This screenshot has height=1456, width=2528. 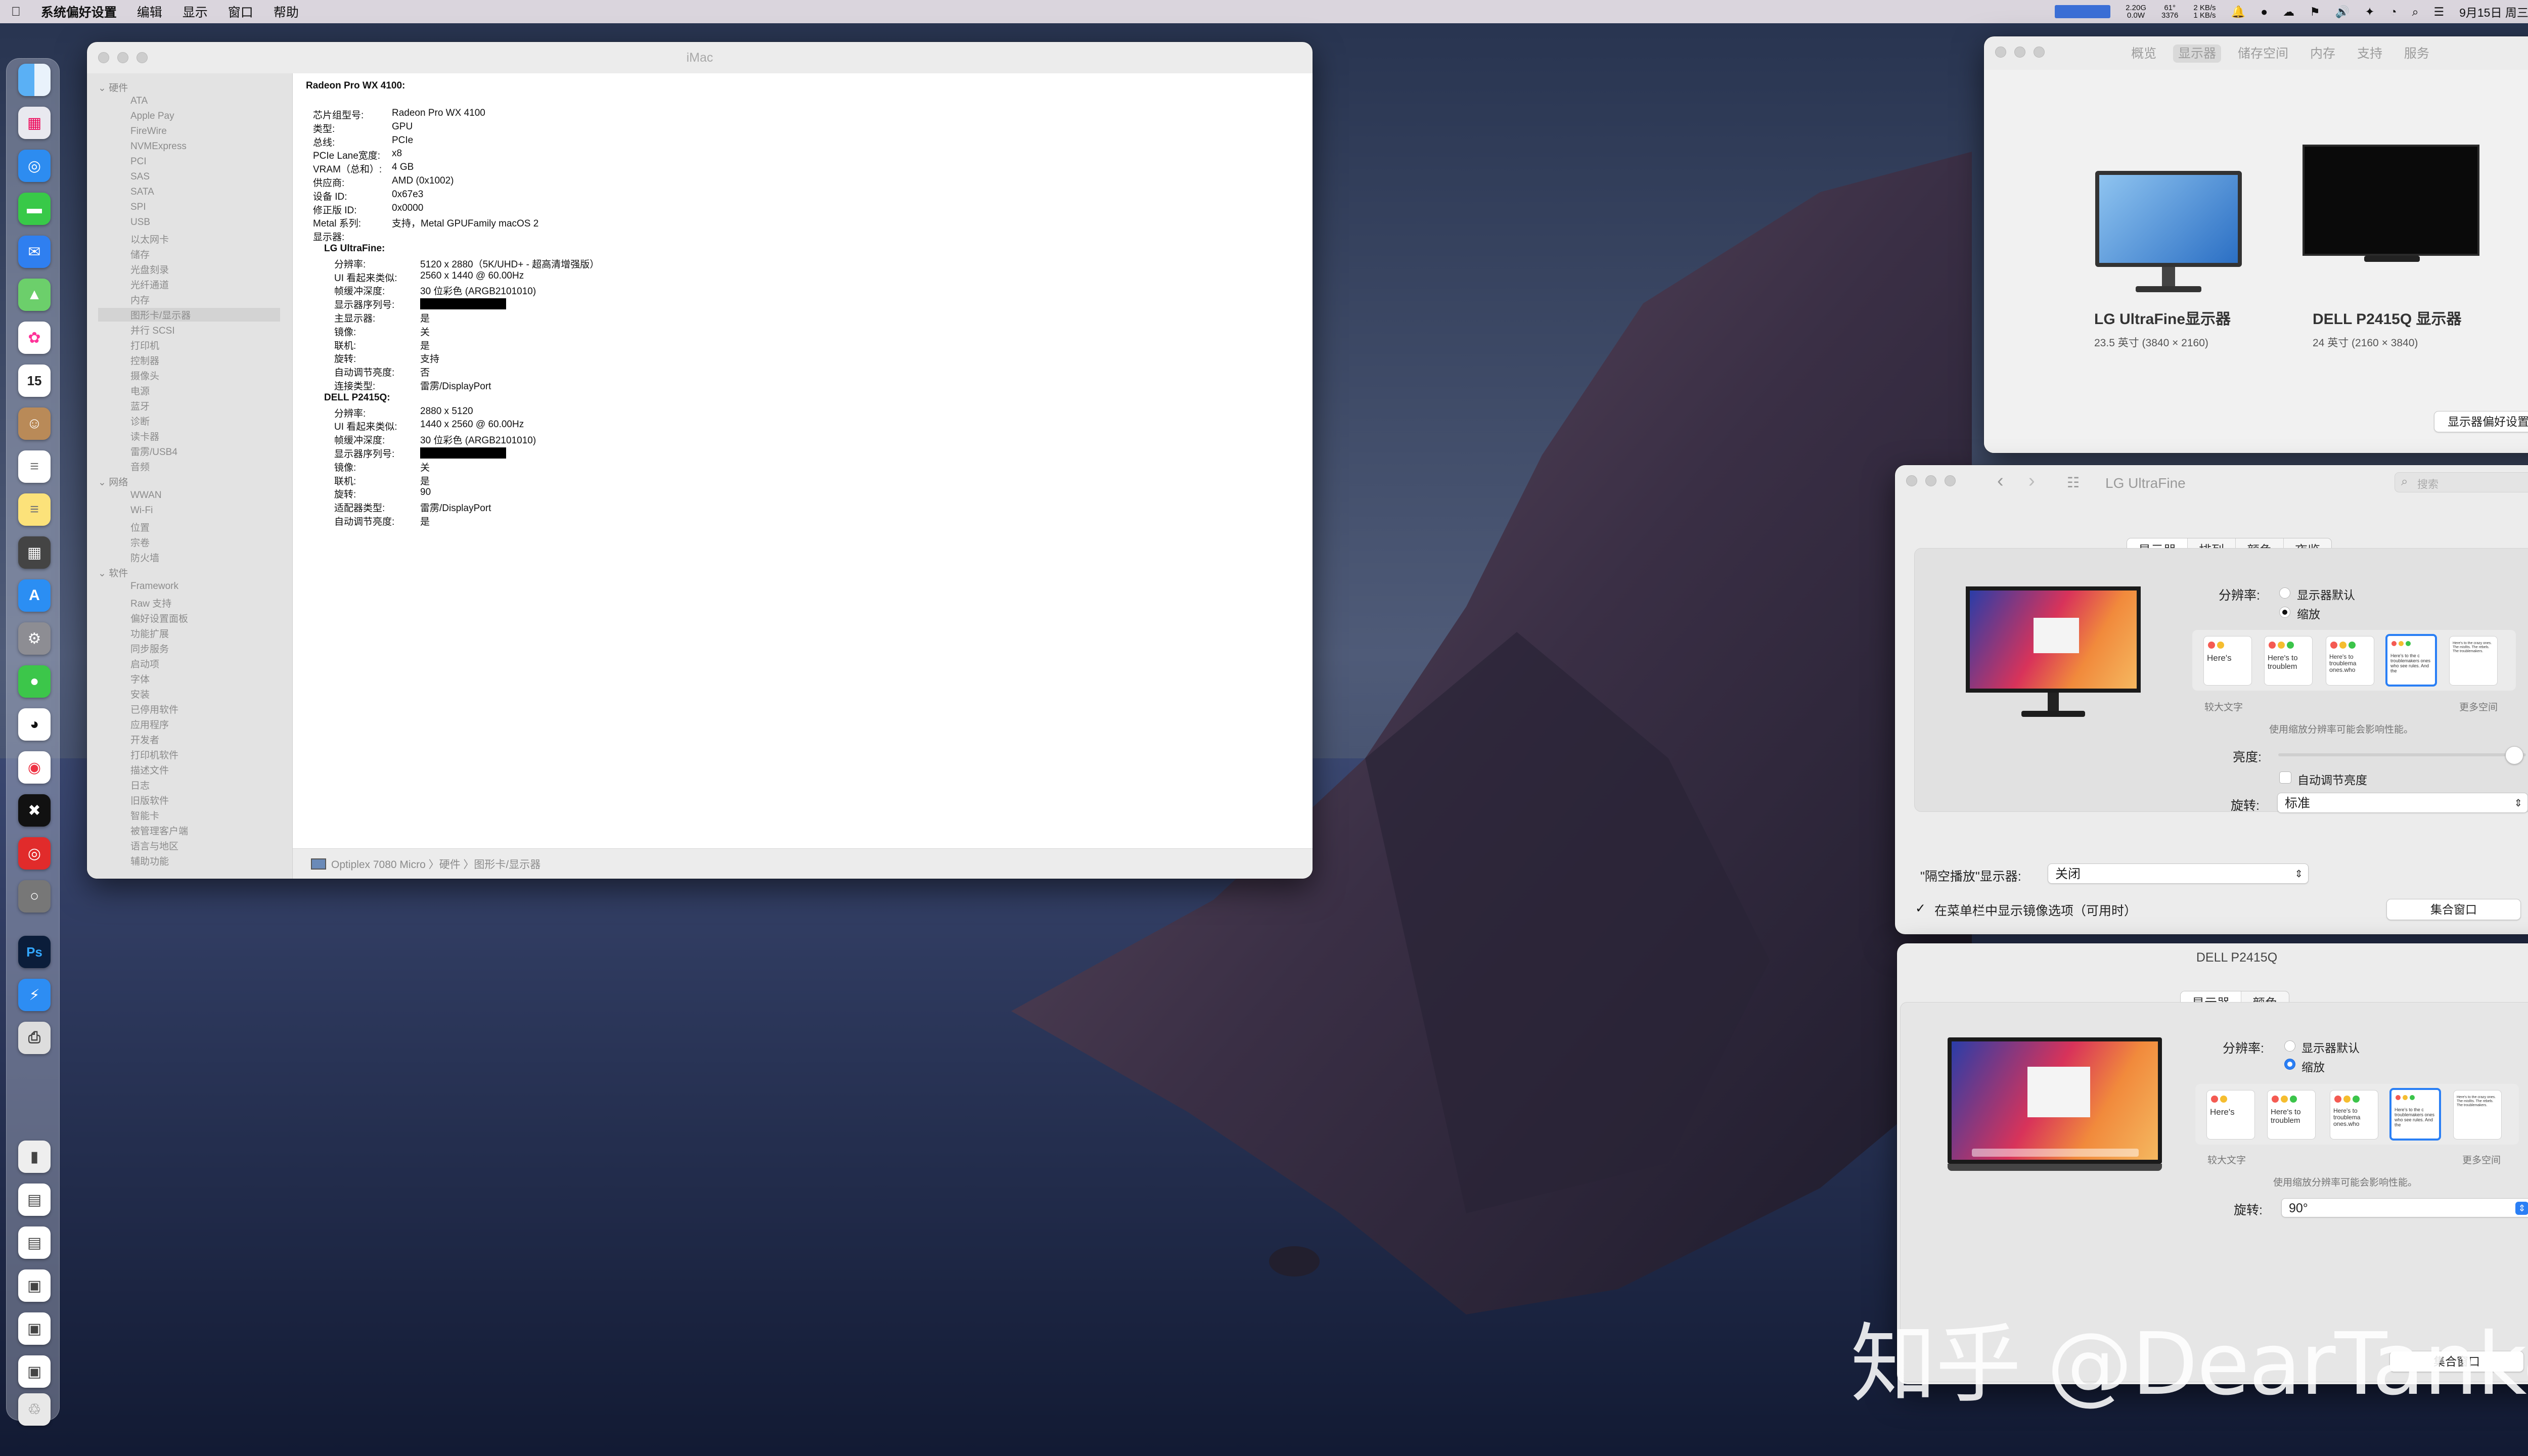 What do you see at coordinates (241, 12) in the screenshot?
I see `menu-window: 窗口` at bounding box center [241, 12].